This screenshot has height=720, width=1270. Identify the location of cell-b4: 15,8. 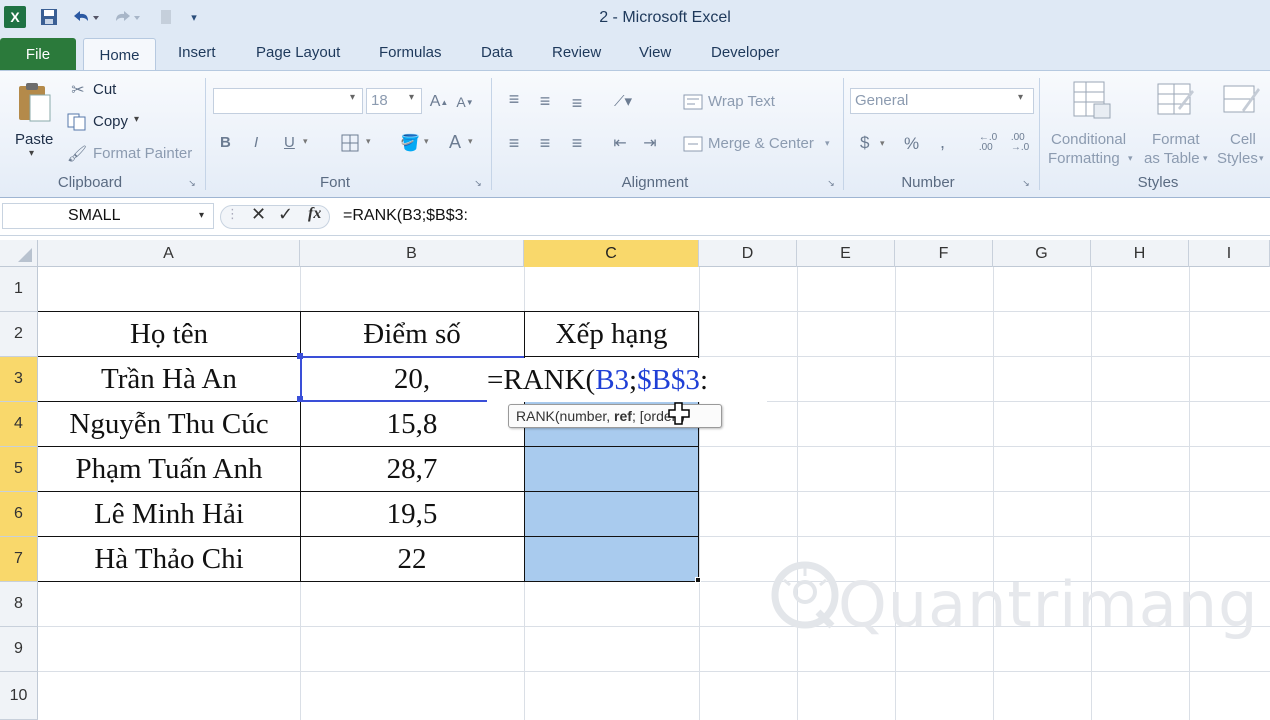
(412, 424).